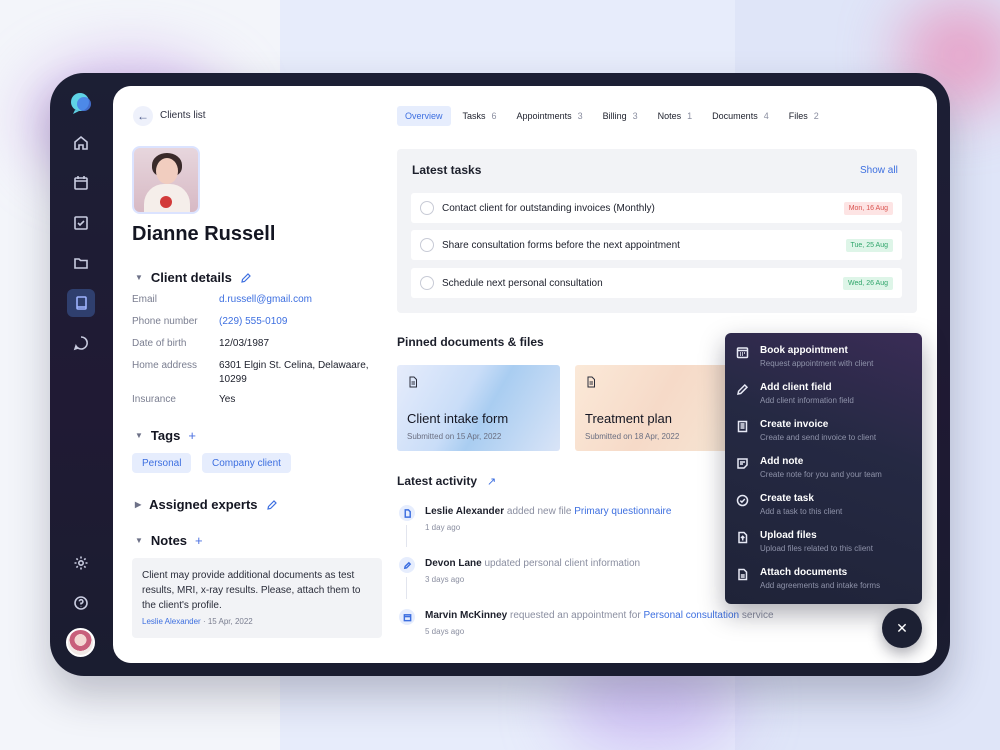 The width and height of the screenshot is (1000, 750). What do you see at coordinates (675, 116) in the screenshot?
I see `tab-notes: Notes 1` at bounding box center [675, 116].